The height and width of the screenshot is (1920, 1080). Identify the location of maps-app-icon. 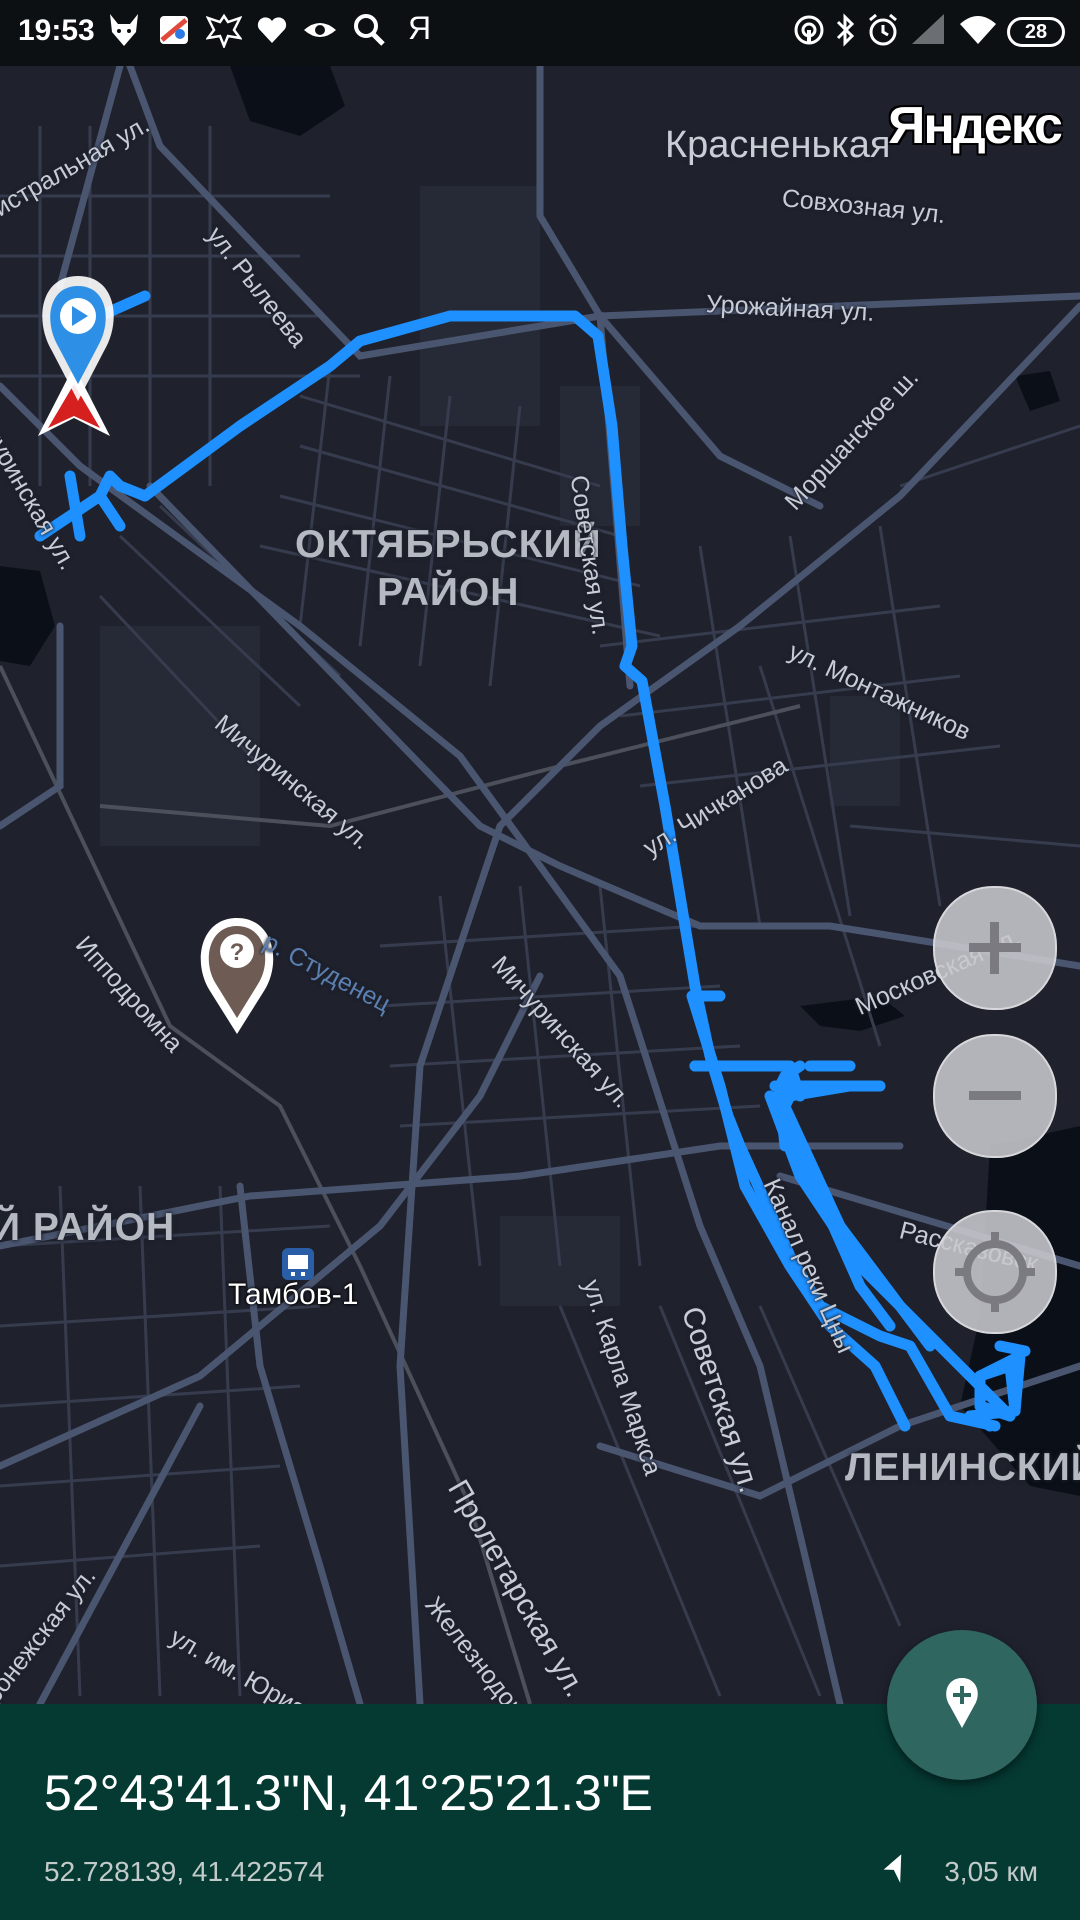
(174, 32).